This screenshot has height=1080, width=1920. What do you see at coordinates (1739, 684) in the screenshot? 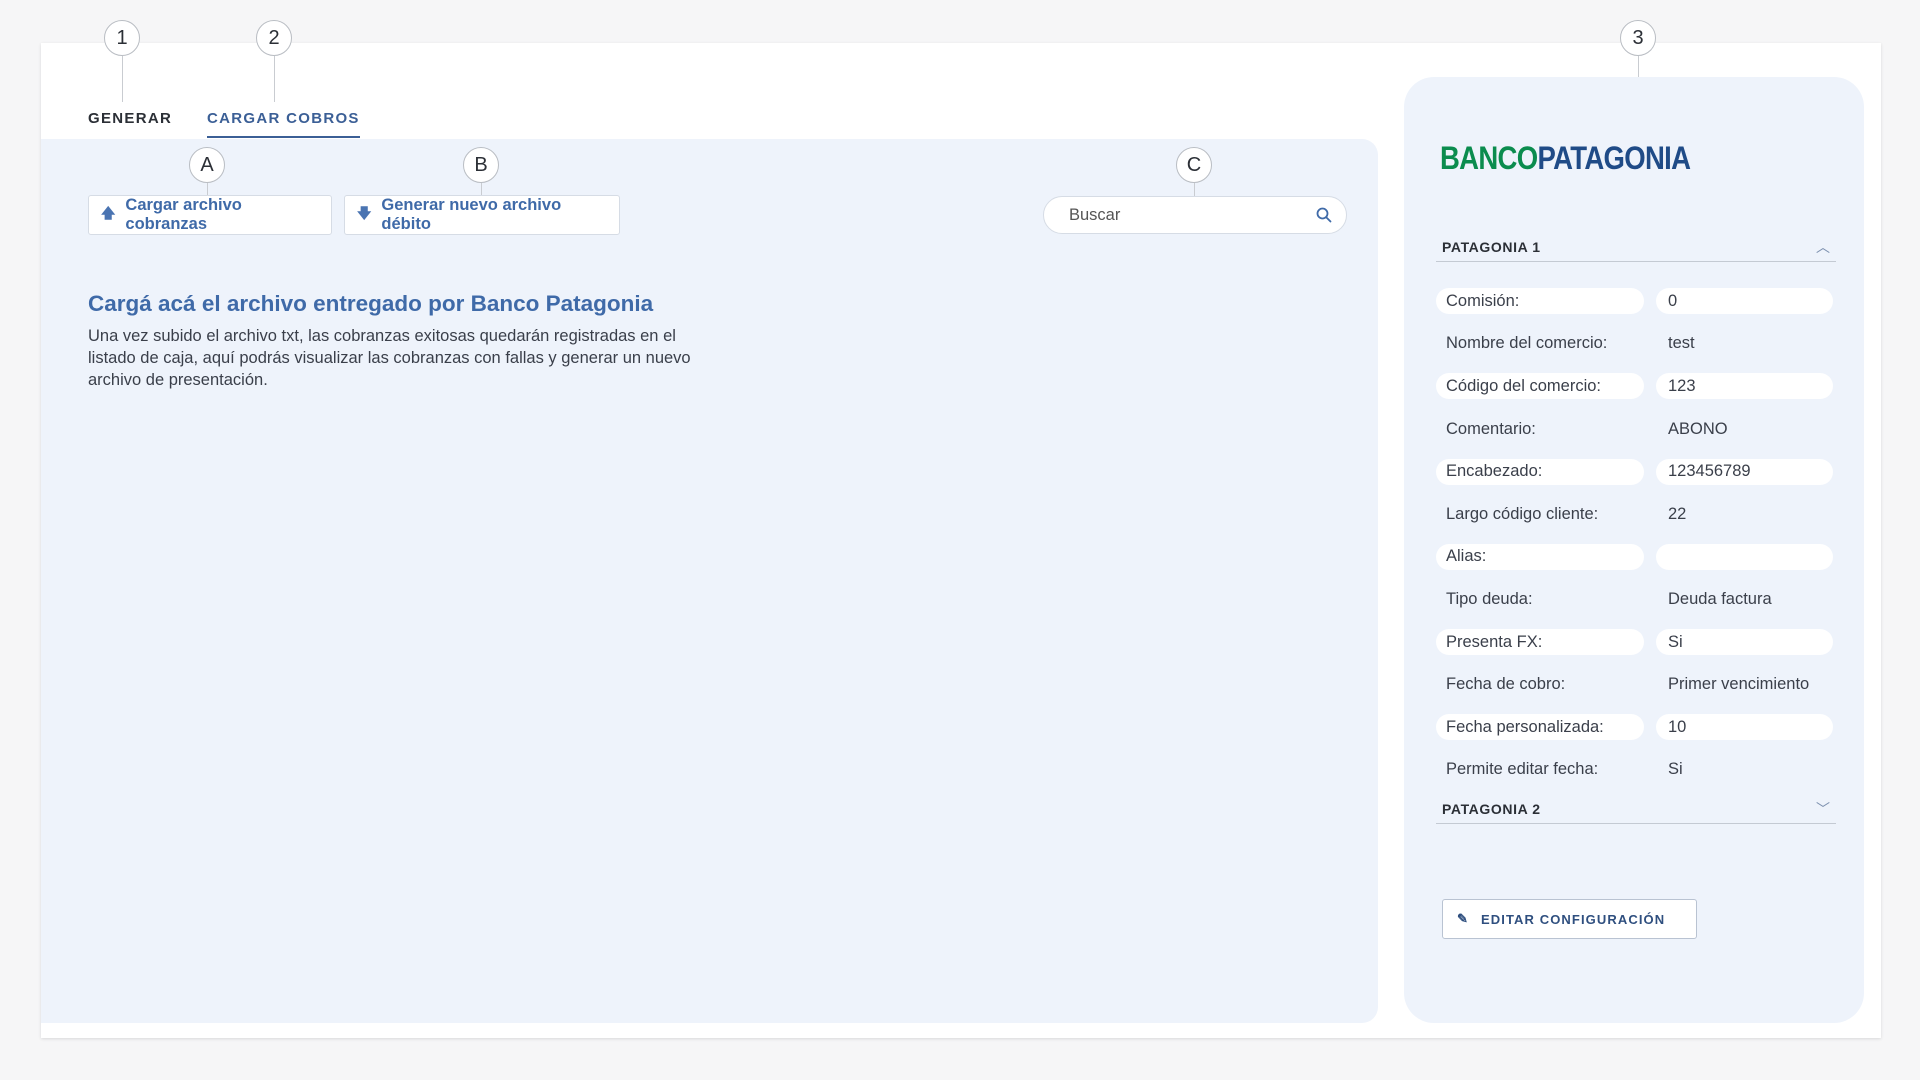
I see `config-value: Primer vencimiento` at bounding box center [1739, 684].